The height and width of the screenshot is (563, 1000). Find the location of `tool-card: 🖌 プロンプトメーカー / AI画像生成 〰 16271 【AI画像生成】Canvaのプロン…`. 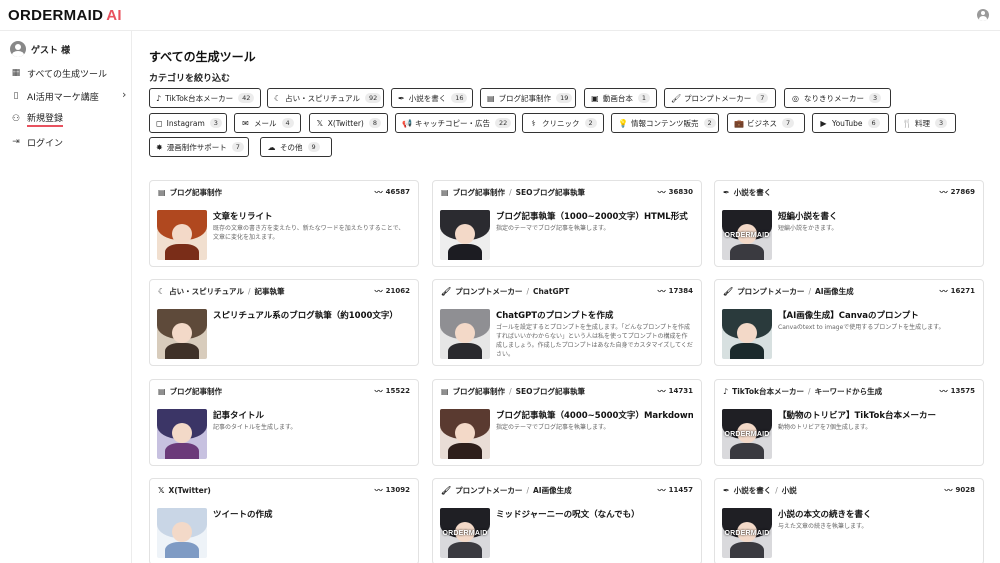

tool-card: 🖌 プロンプトメーカー / AI画像生成 〰 16271 【AI画像生成】Canvaのプロン… is located at coordinates (849, 322).